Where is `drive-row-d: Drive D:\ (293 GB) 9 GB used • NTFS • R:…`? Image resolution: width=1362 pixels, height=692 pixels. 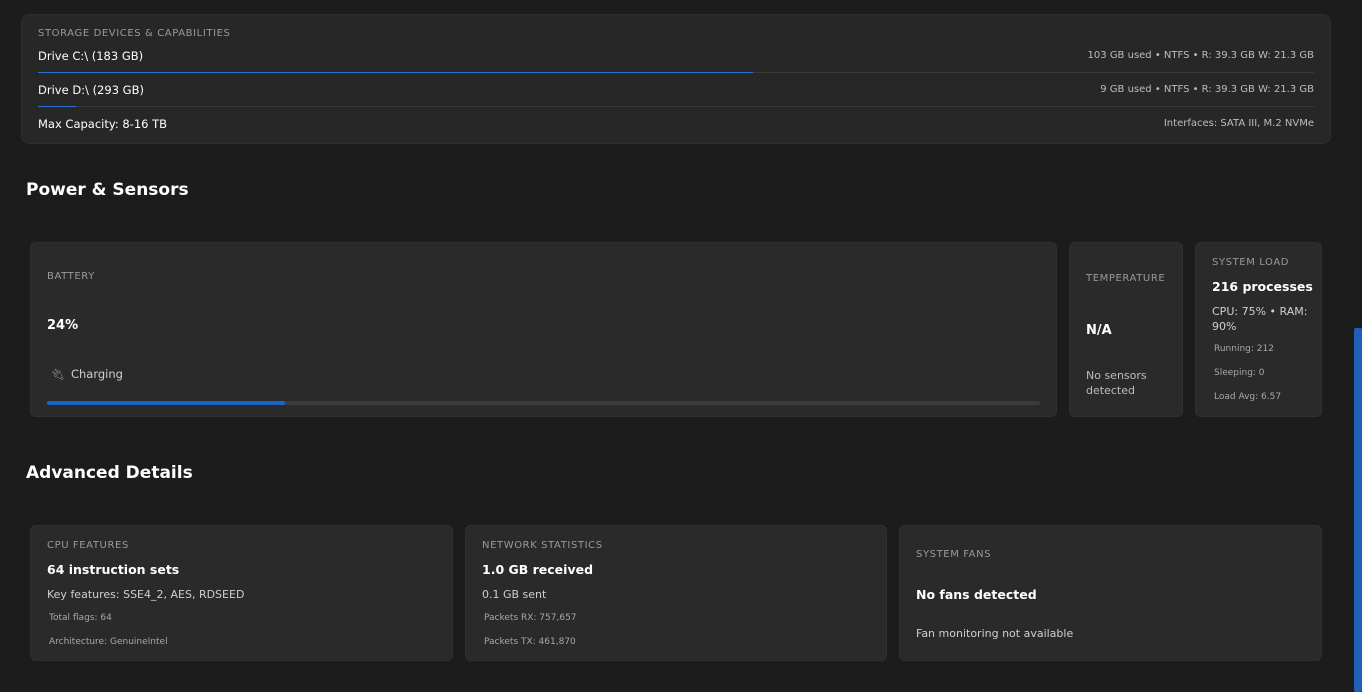
drive-row-d: Drive D:\ (293 GB) 9 GB used • NTFS • R:… is located at coordinates (676, 95).